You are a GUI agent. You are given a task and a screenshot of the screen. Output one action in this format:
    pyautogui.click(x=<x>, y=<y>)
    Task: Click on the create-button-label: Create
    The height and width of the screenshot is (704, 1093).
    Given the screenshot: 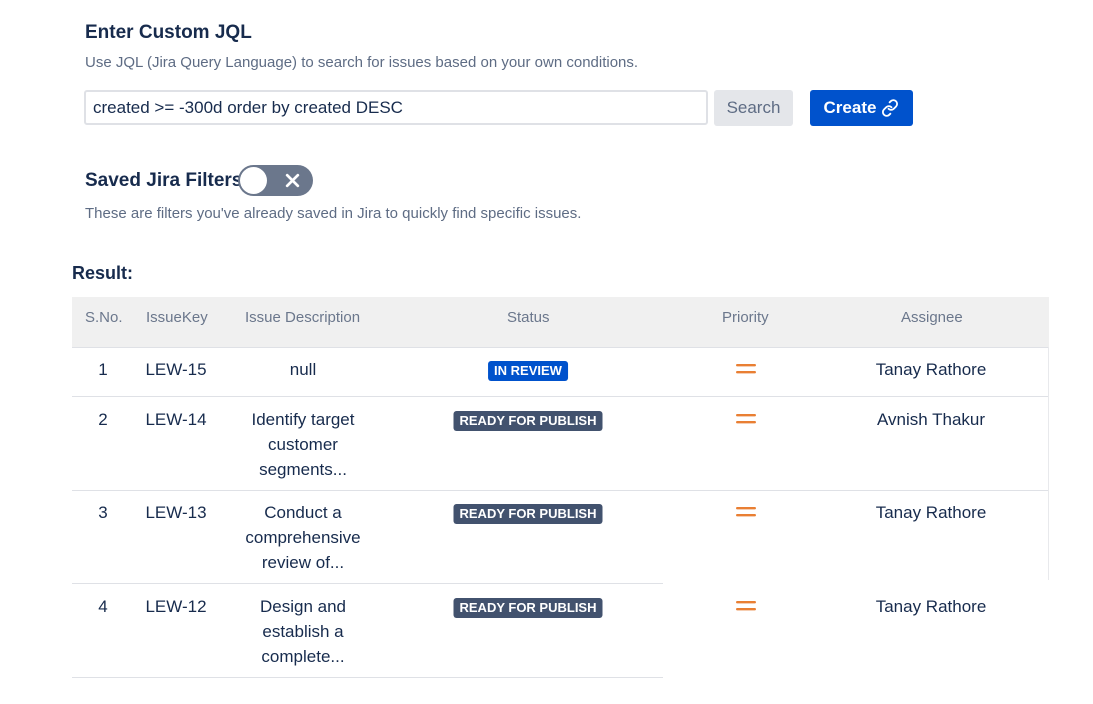 What is the action you would take?
    pyautogui.click(x=850, y=107)
    